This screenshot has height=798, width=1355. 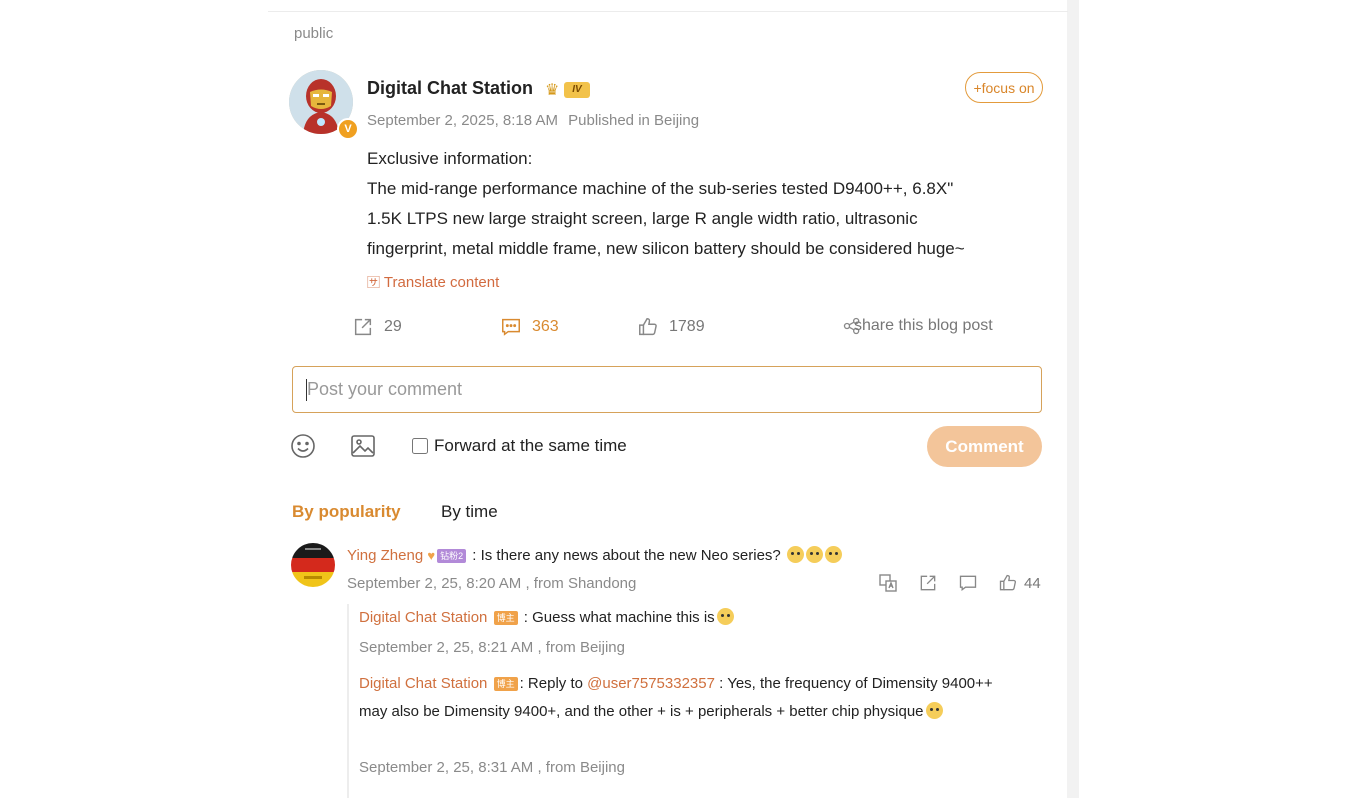 I want to click on like-button: 1789, so click(x=671, y=327).